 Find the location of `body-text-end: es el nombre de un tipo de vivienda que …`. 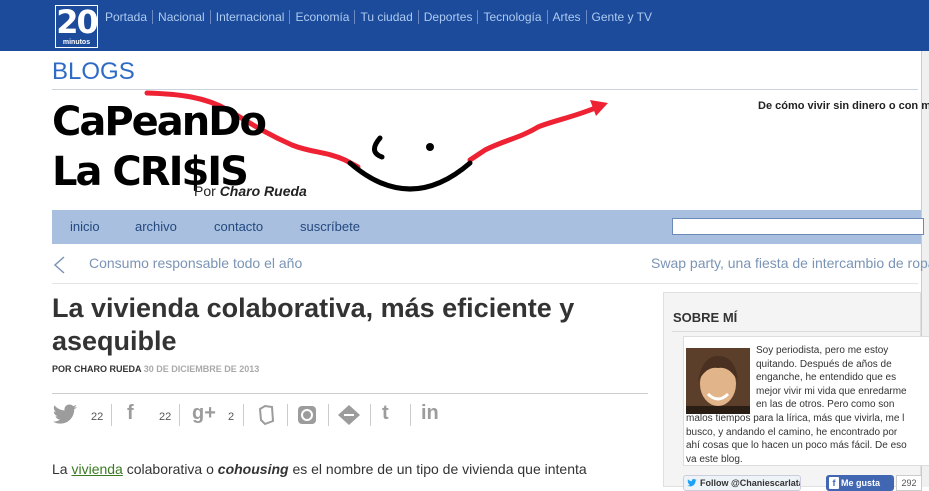

body-text-end: es el nombre de un tipo de vivienda que … is located at coordinates (437, 469).